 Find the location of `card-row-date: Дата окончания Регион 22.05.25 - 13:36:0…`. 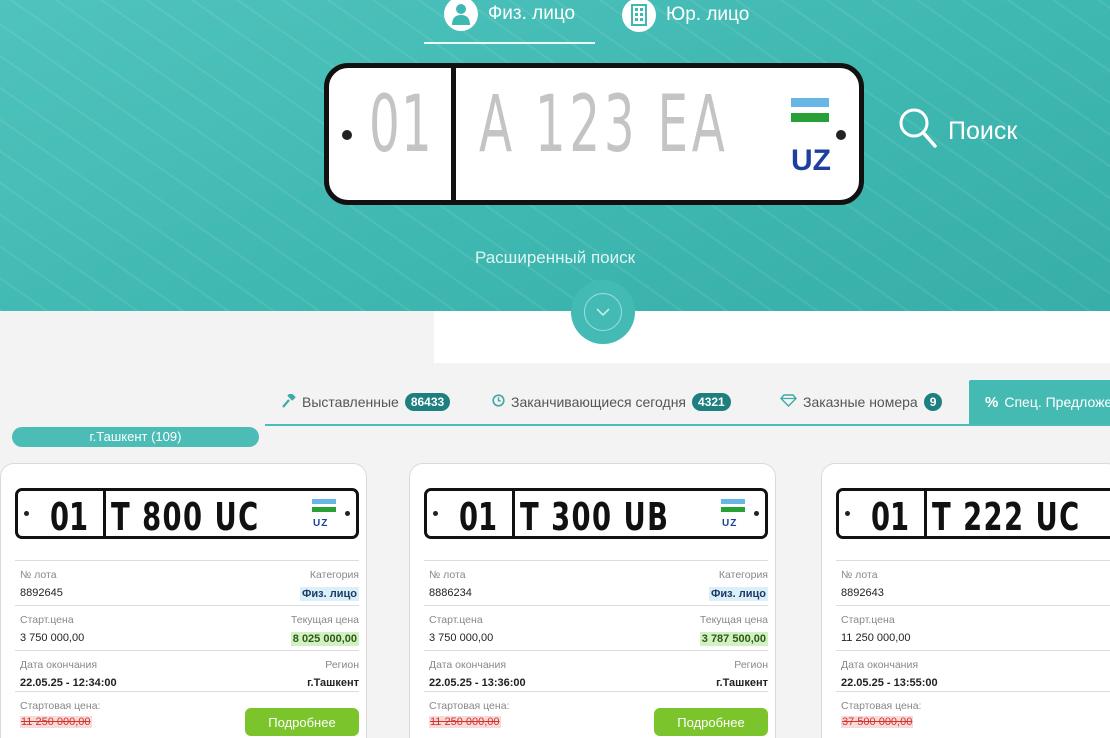

card-row-date: Дата окончания Регион 22.05.25 - 13:36:0… is located at coordinates (596, 669).